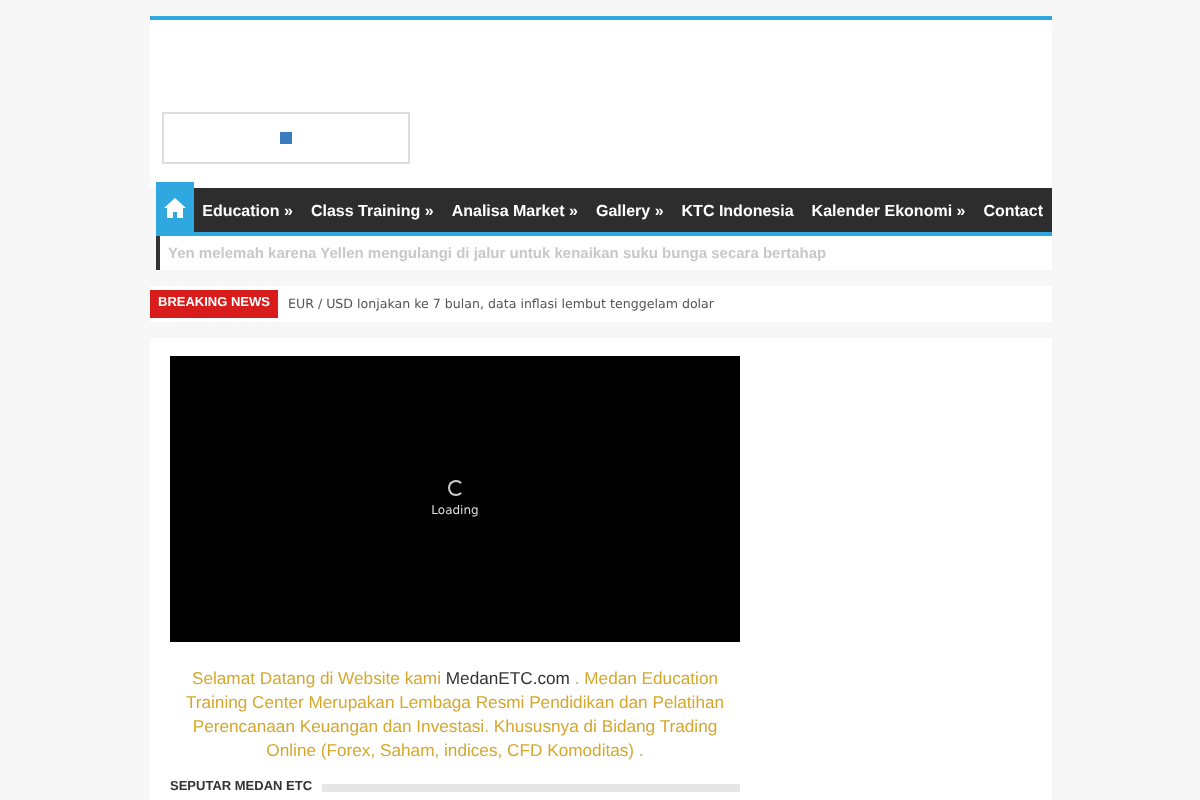 This screenshot has height=800, width=1200. What do you see at coordinates (1013, 210) in the screenshot?
I see `nav-item: Contact` at bounding box center [1013, 210].